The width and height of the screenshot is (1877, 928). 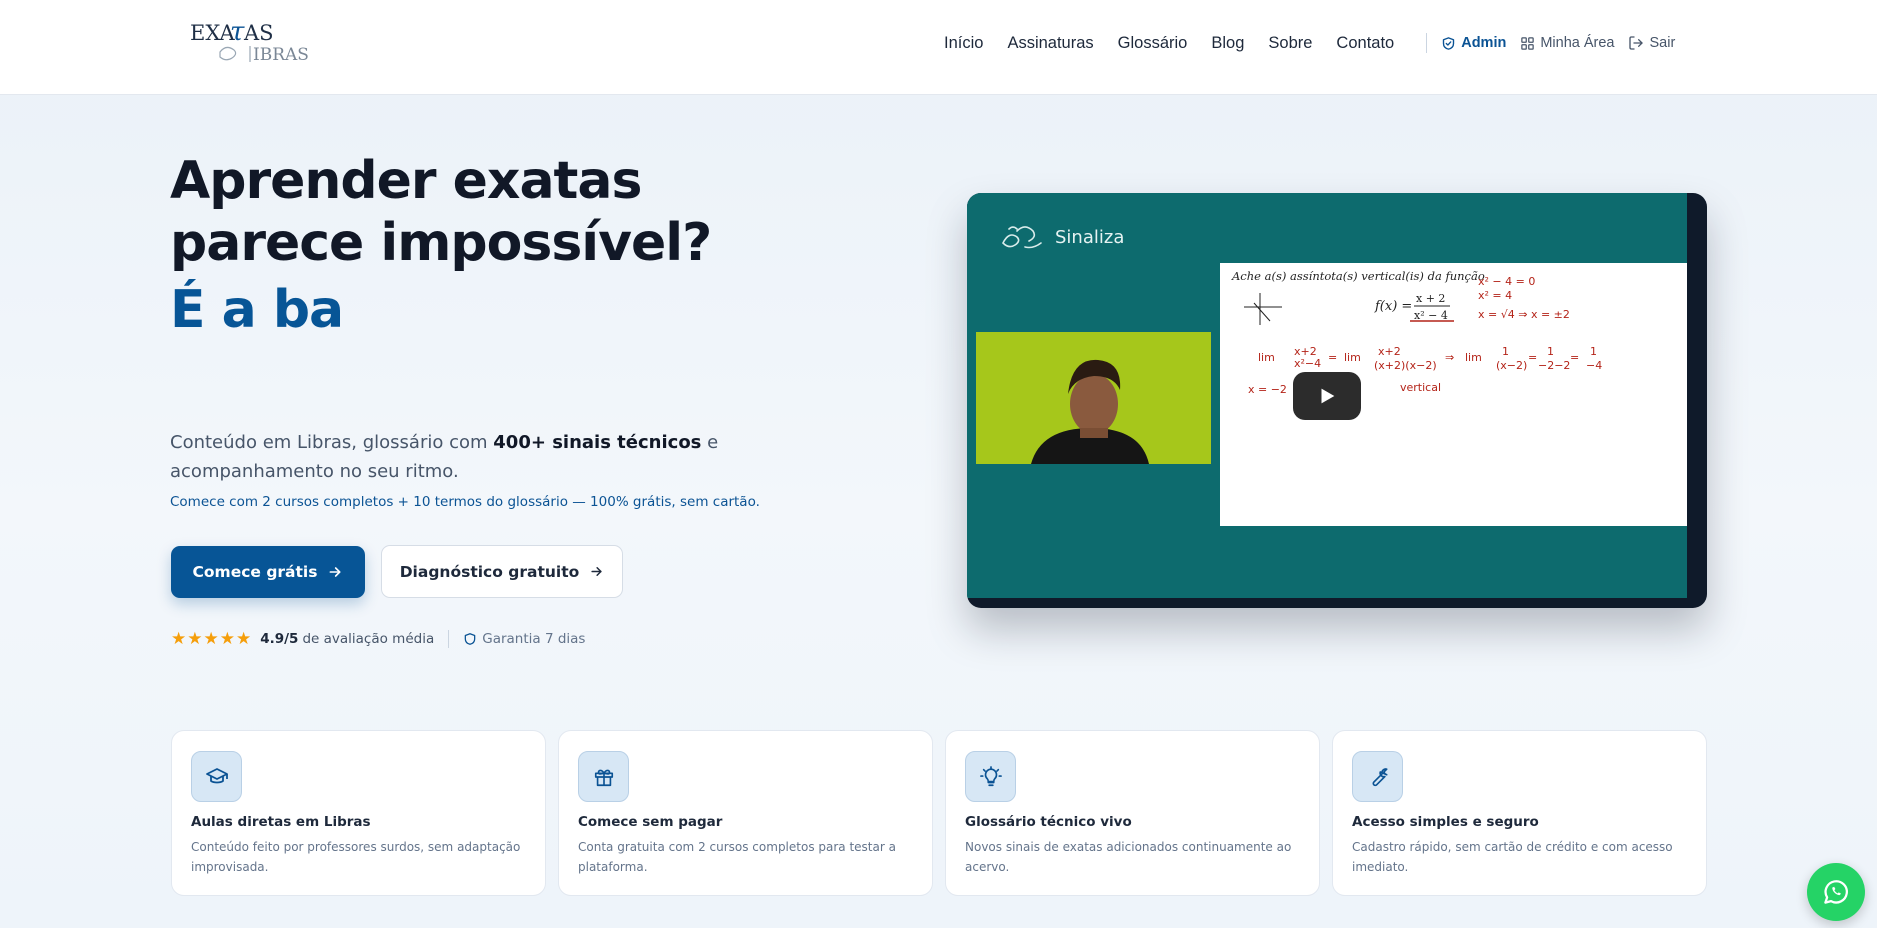 I want to click on nav-blog: Blog, so click(x=1227, y=43).